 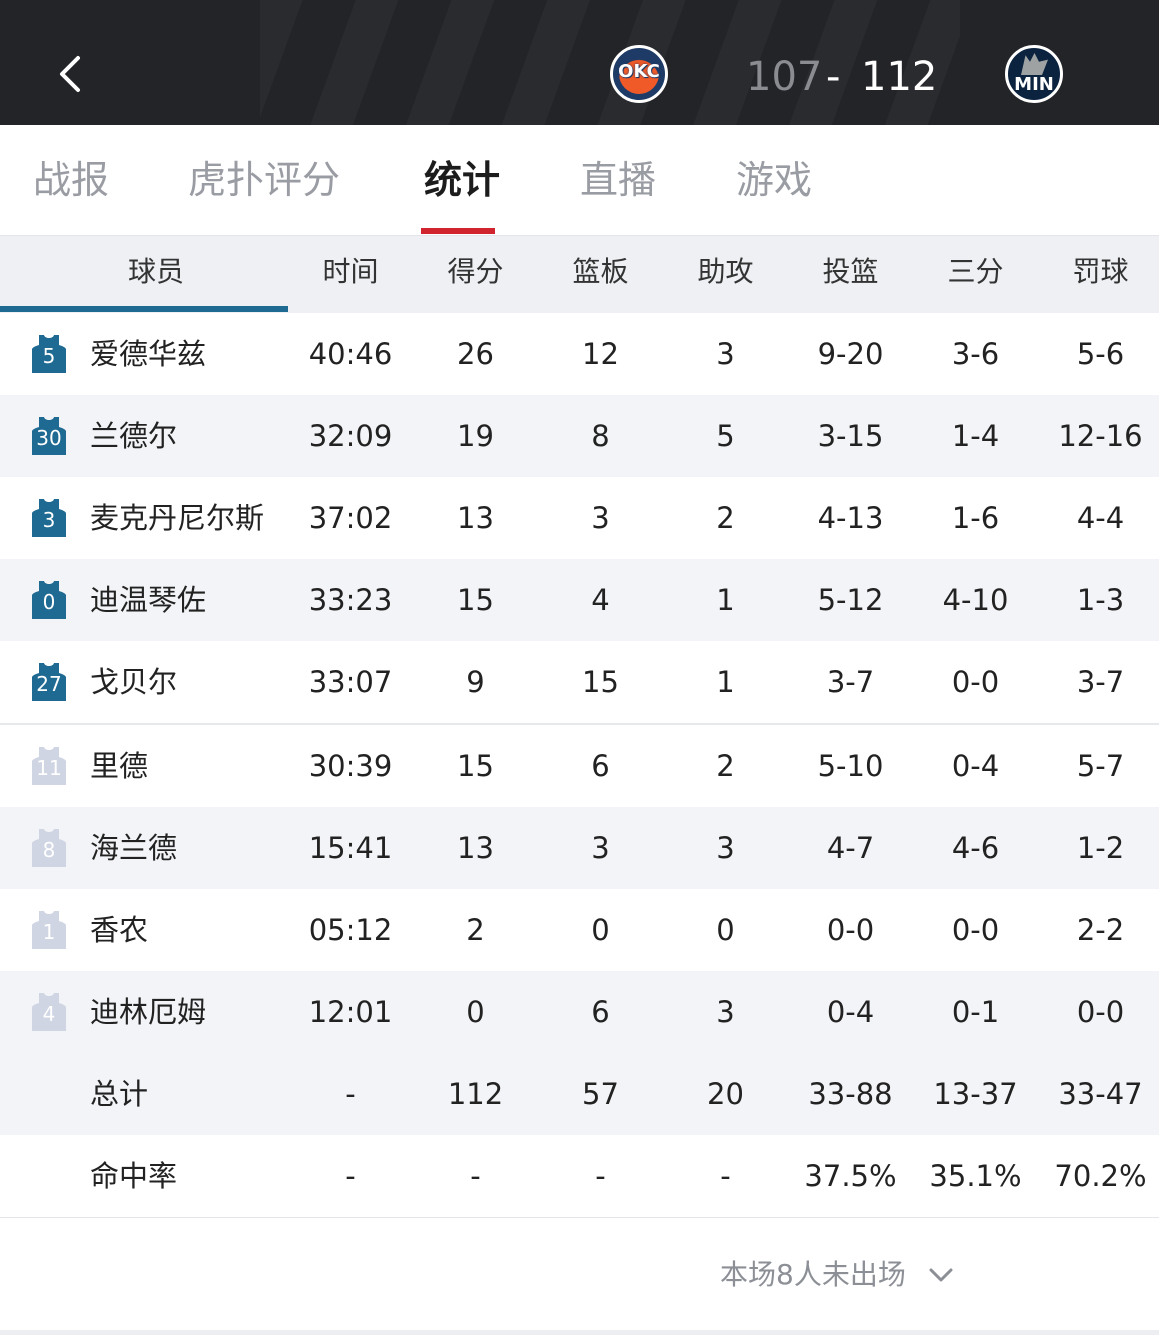 I want to click on stat-points: 13, so click(x=475, y=848).